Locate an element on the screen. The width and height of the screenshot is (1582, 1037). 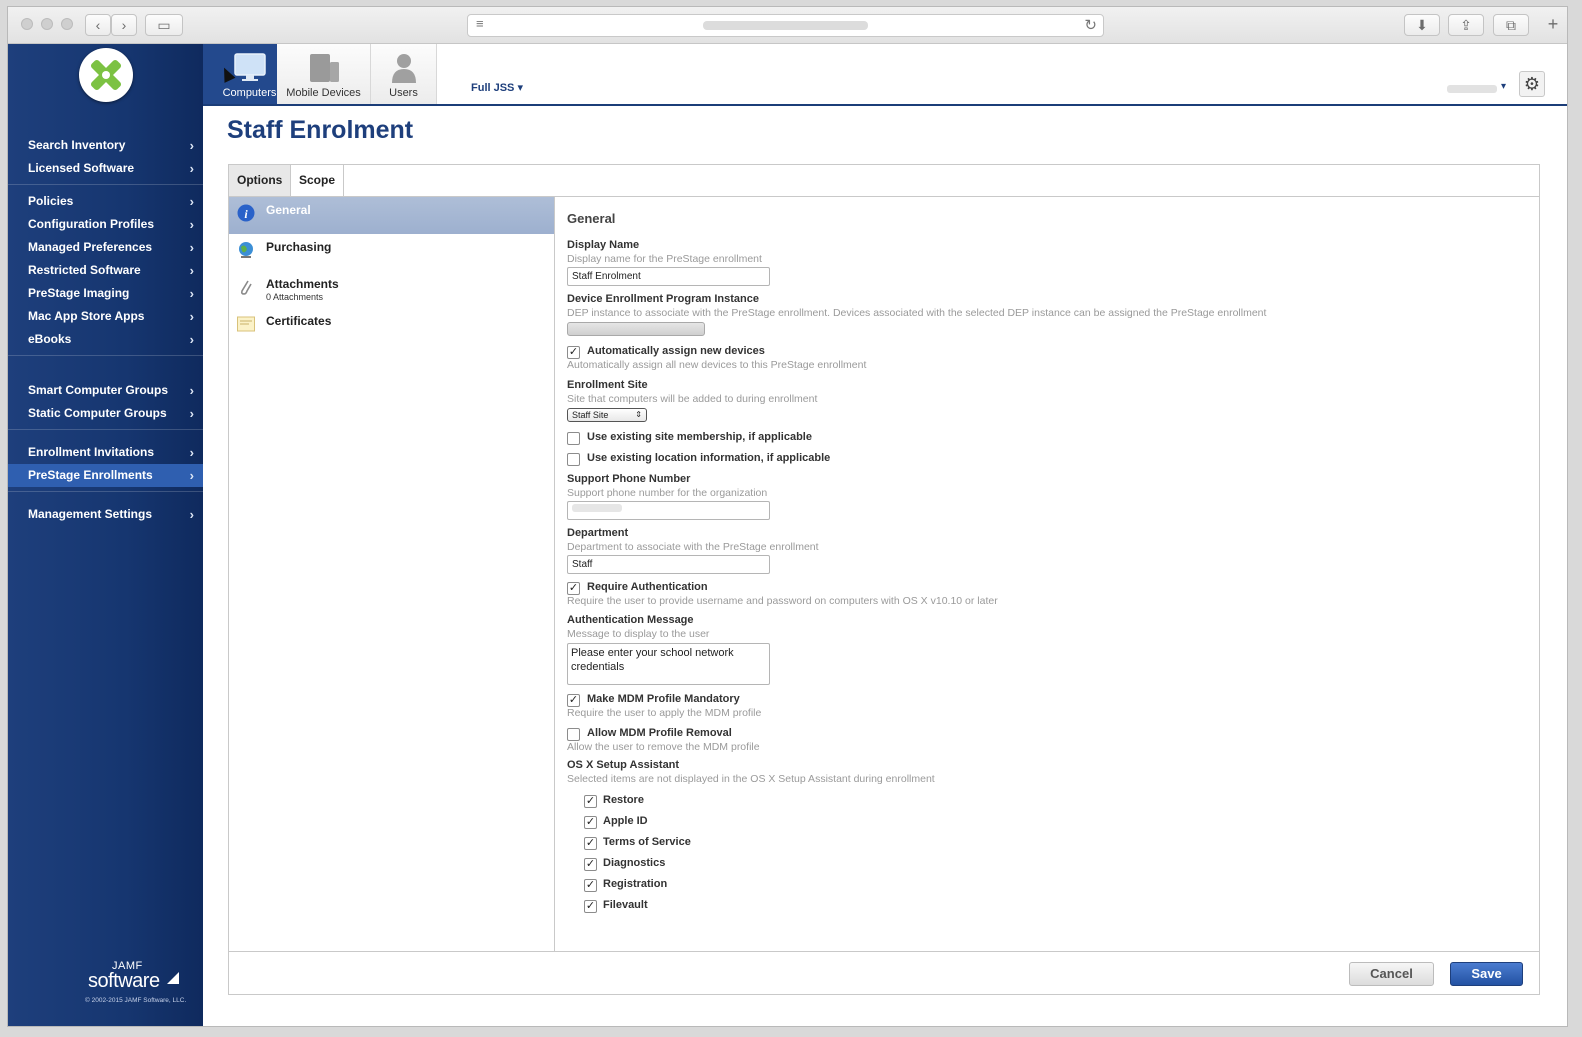
list-item-certificates: Certificates is located at coordinates (391, 326).